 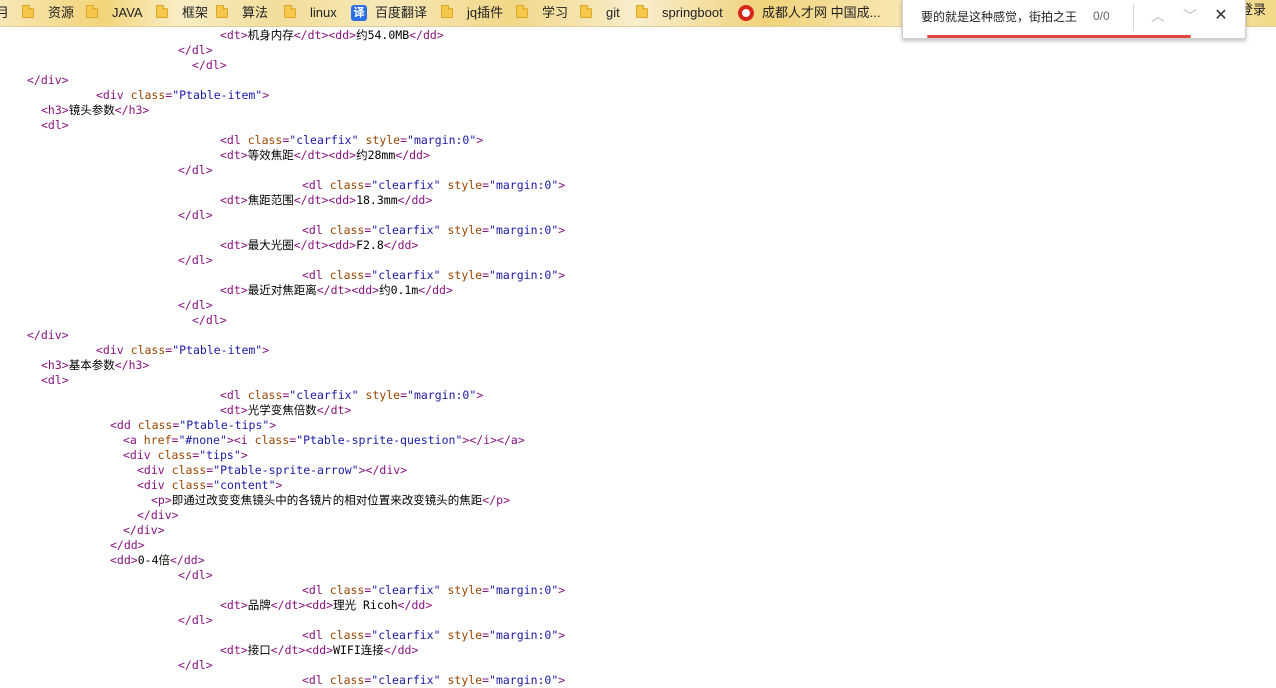 I want to click on bookmark-label: jq插件, so click(x=485, y=12).